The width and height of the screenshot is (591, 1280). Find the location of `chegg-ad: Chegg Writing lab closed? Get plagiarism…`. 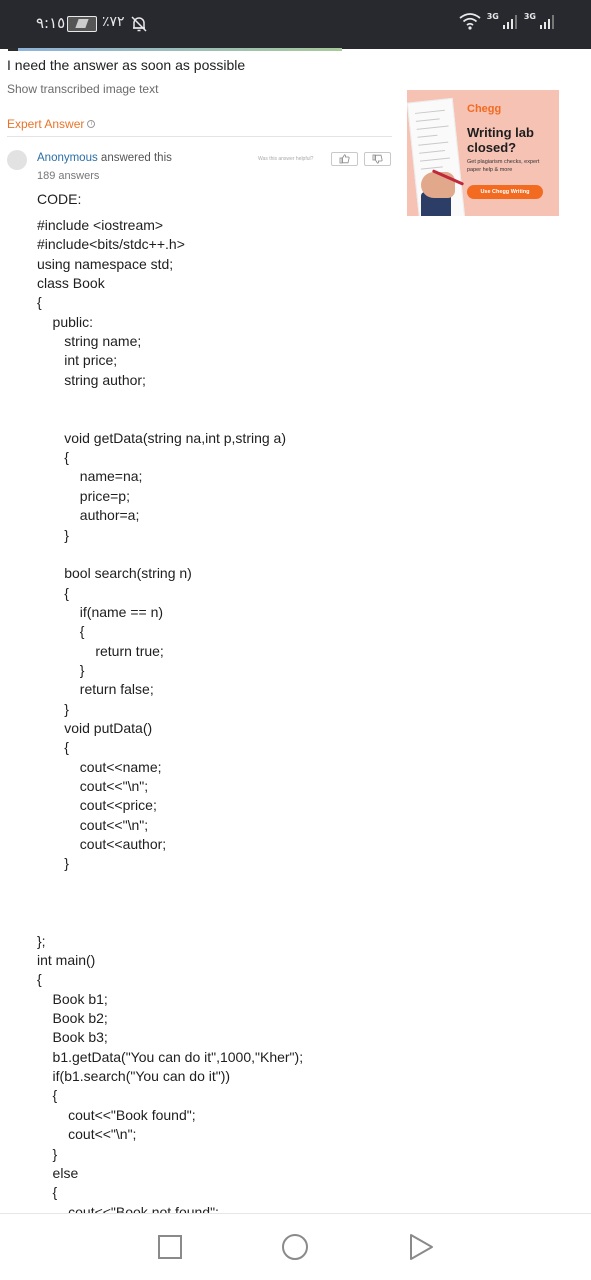

chegg-ad: Chegg Writing lab closed? Get plagiarism… is located at coordinates (483, 153).